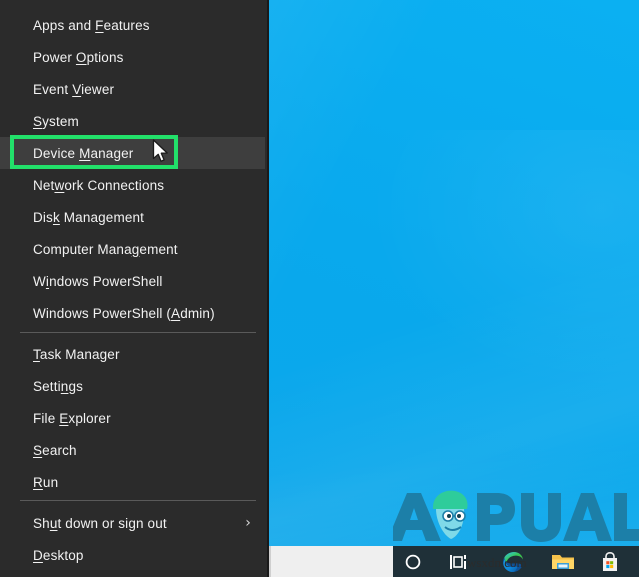 This screenshot has width=639, height=577. I want to click on menu-item-search: Search, so click(132, 450).